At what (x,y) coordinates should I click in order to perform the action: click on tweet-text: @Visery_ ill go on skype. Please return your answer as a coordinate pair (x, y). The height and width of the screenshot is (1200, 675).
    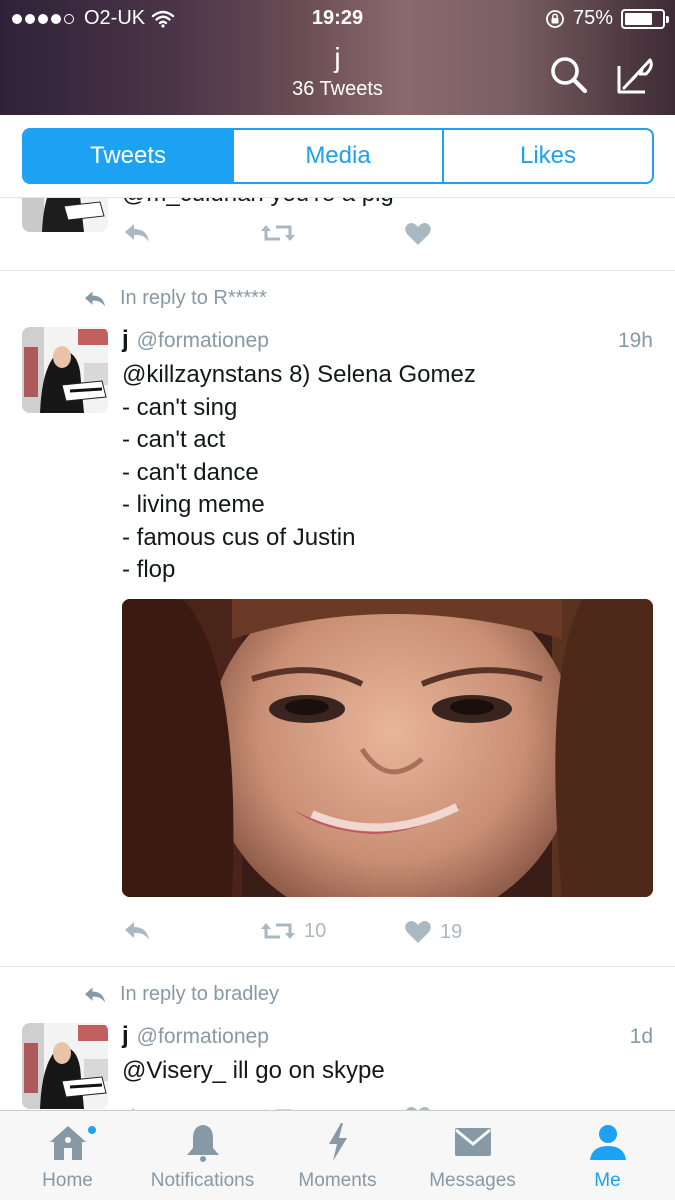
    Looking at the image, I should click on (387, 1071).